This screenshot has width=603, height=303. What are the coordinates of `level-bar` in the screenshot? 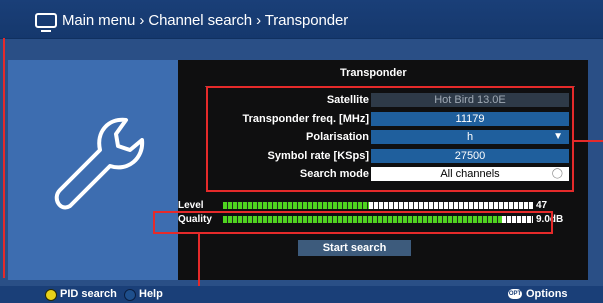 It's located at (378, 205).